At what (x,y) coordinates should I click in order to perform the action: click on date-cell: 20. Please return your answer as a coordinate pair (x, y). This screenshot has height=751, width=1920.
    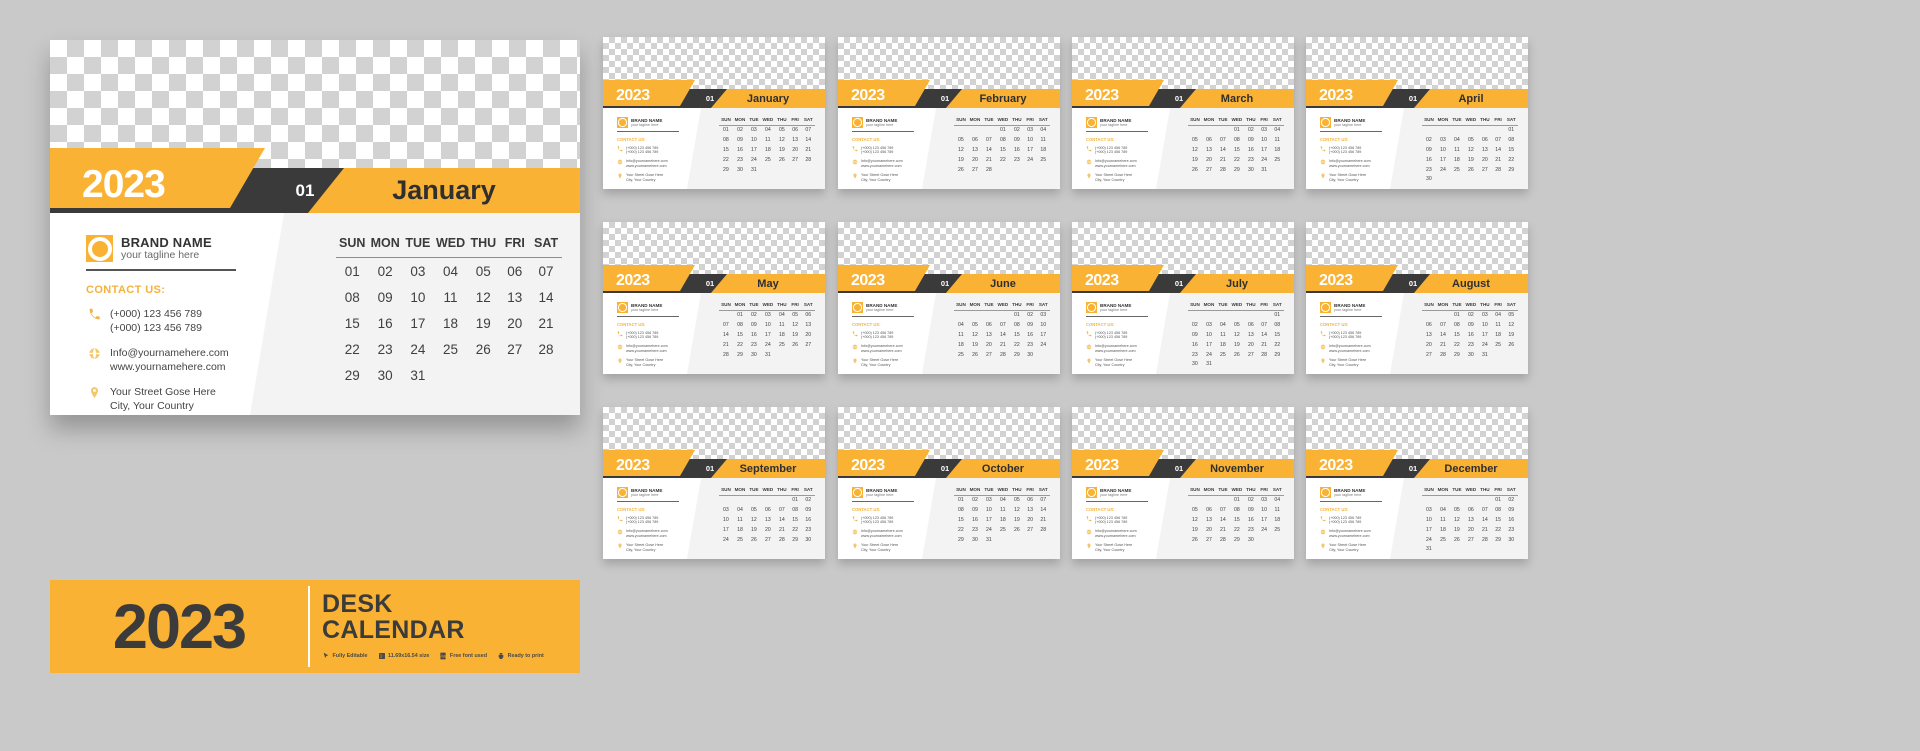
    Looking at the image, I should click on (1485, 160).